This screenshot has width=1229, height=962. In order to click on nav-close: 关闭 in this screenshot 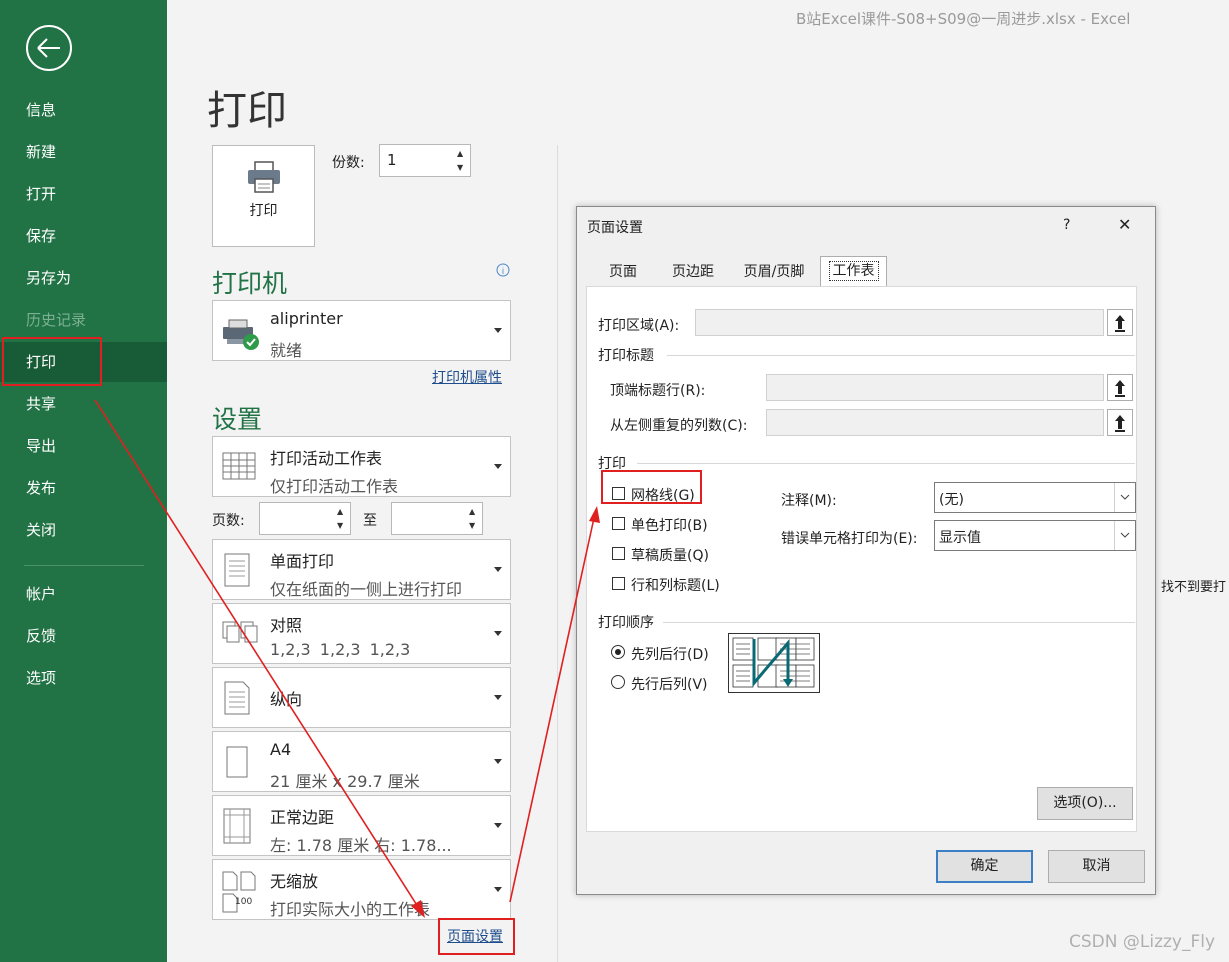, I will do `click(83, 530)`.